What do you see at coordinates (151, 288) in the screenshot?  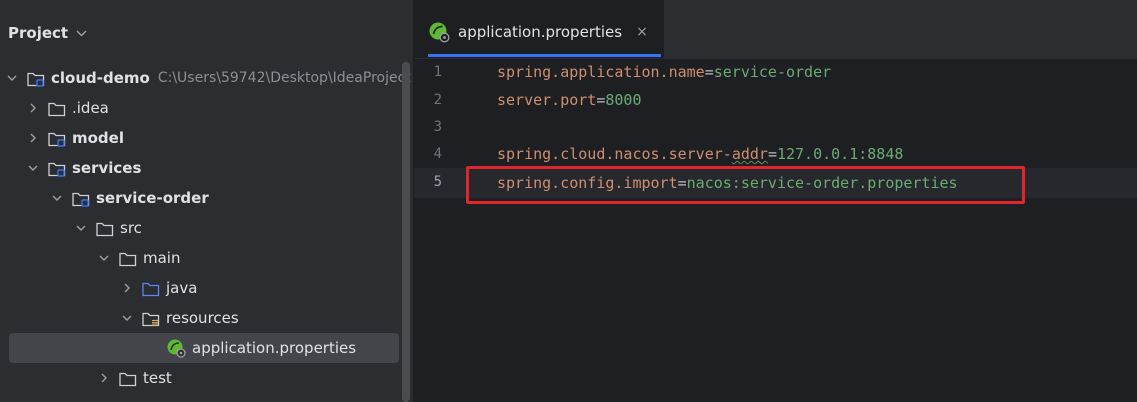 I see `source-folder-icon` at bounding box center [151, 288].